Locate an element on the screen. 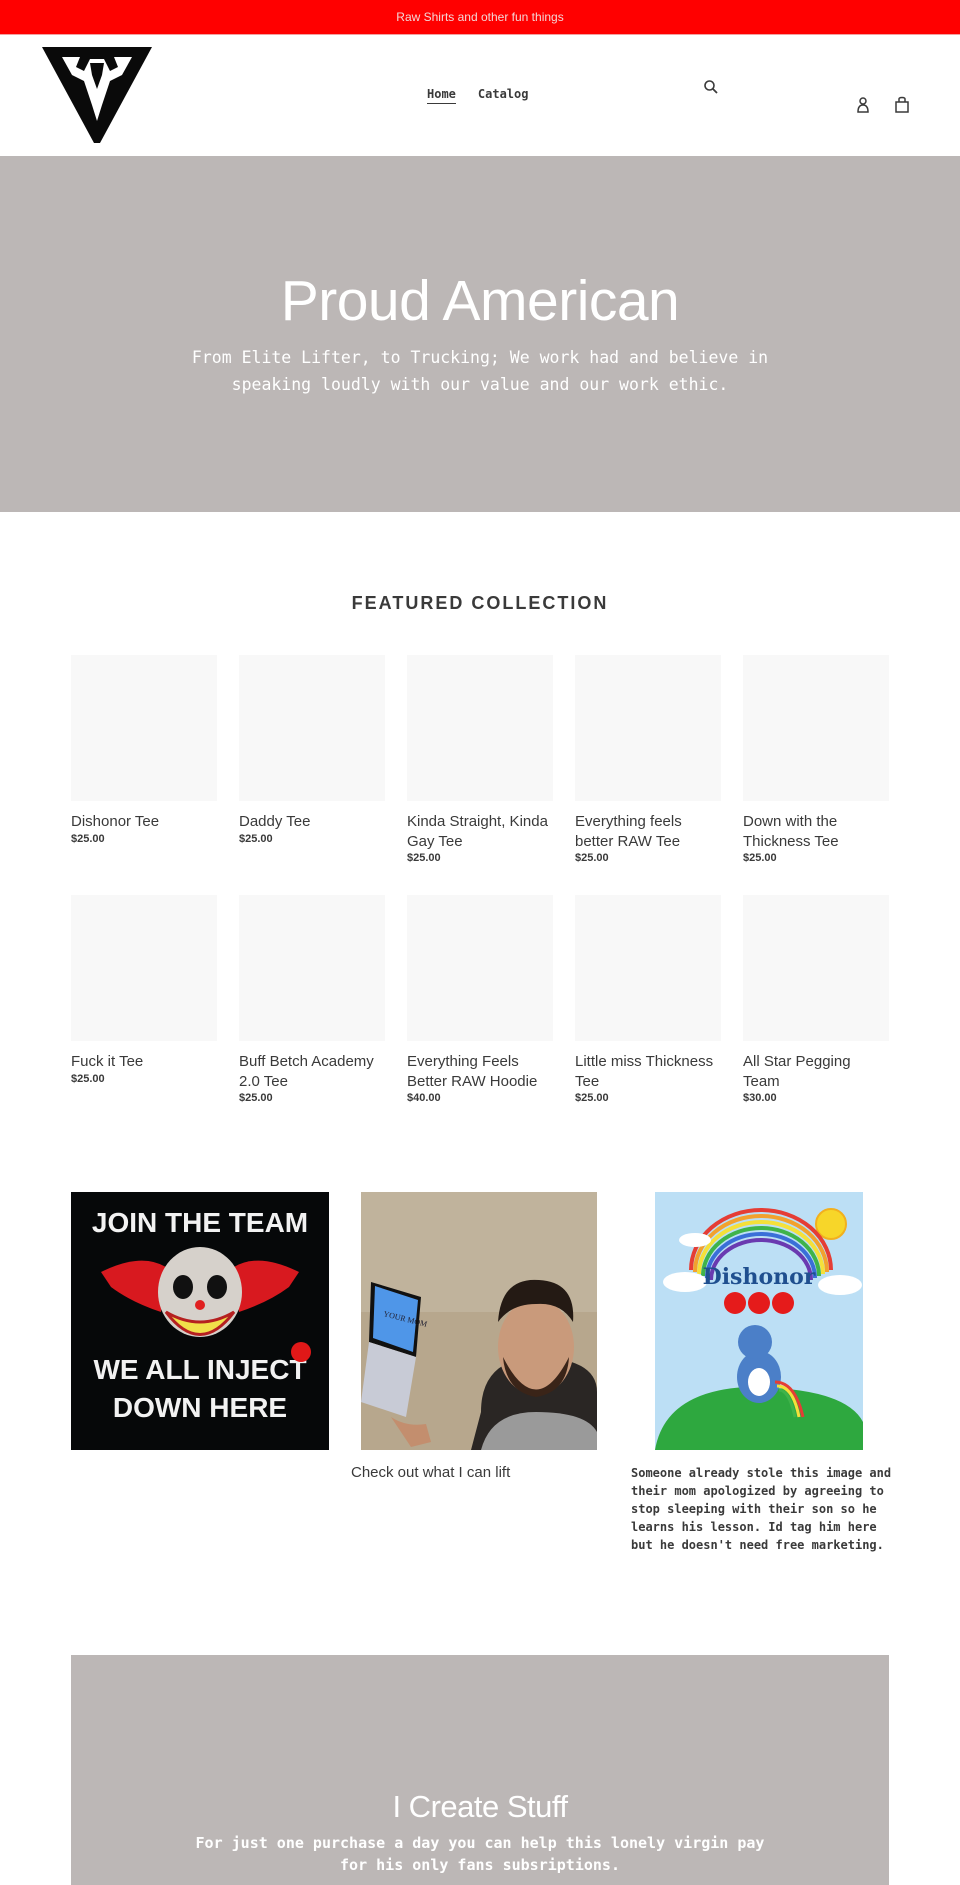 This screenshot has width=960, height=1885. poster-line-1: JOIN THE TEAM is located at coordinates (200, 1222).